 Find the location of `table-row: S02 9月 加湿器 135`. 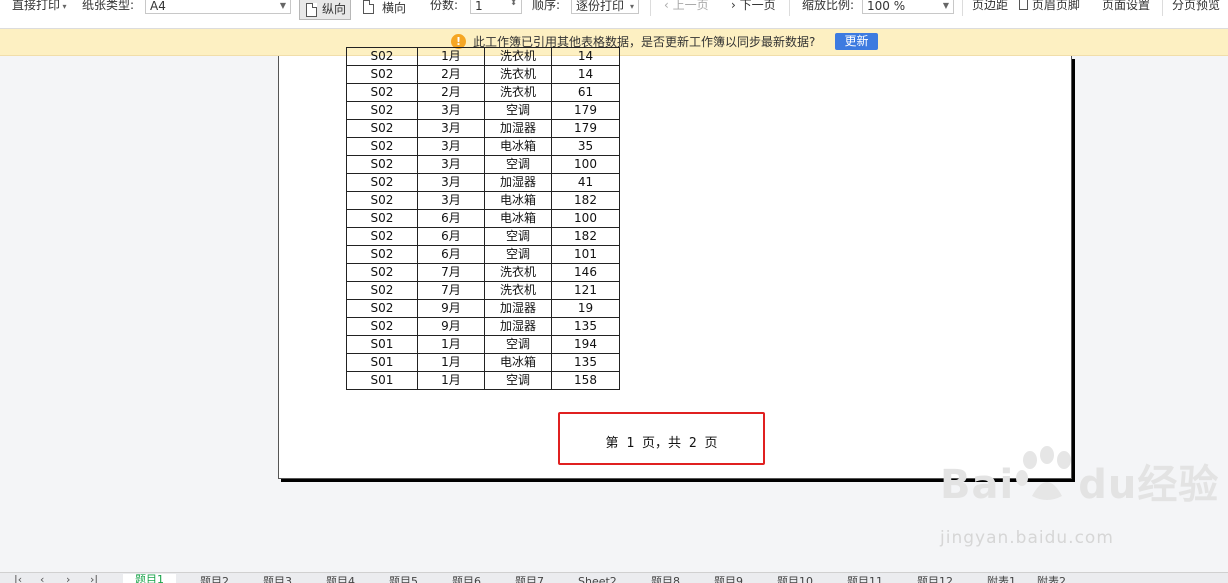

table-row: S02 9月 加湿器 135 is located at coordinates (483, 326).